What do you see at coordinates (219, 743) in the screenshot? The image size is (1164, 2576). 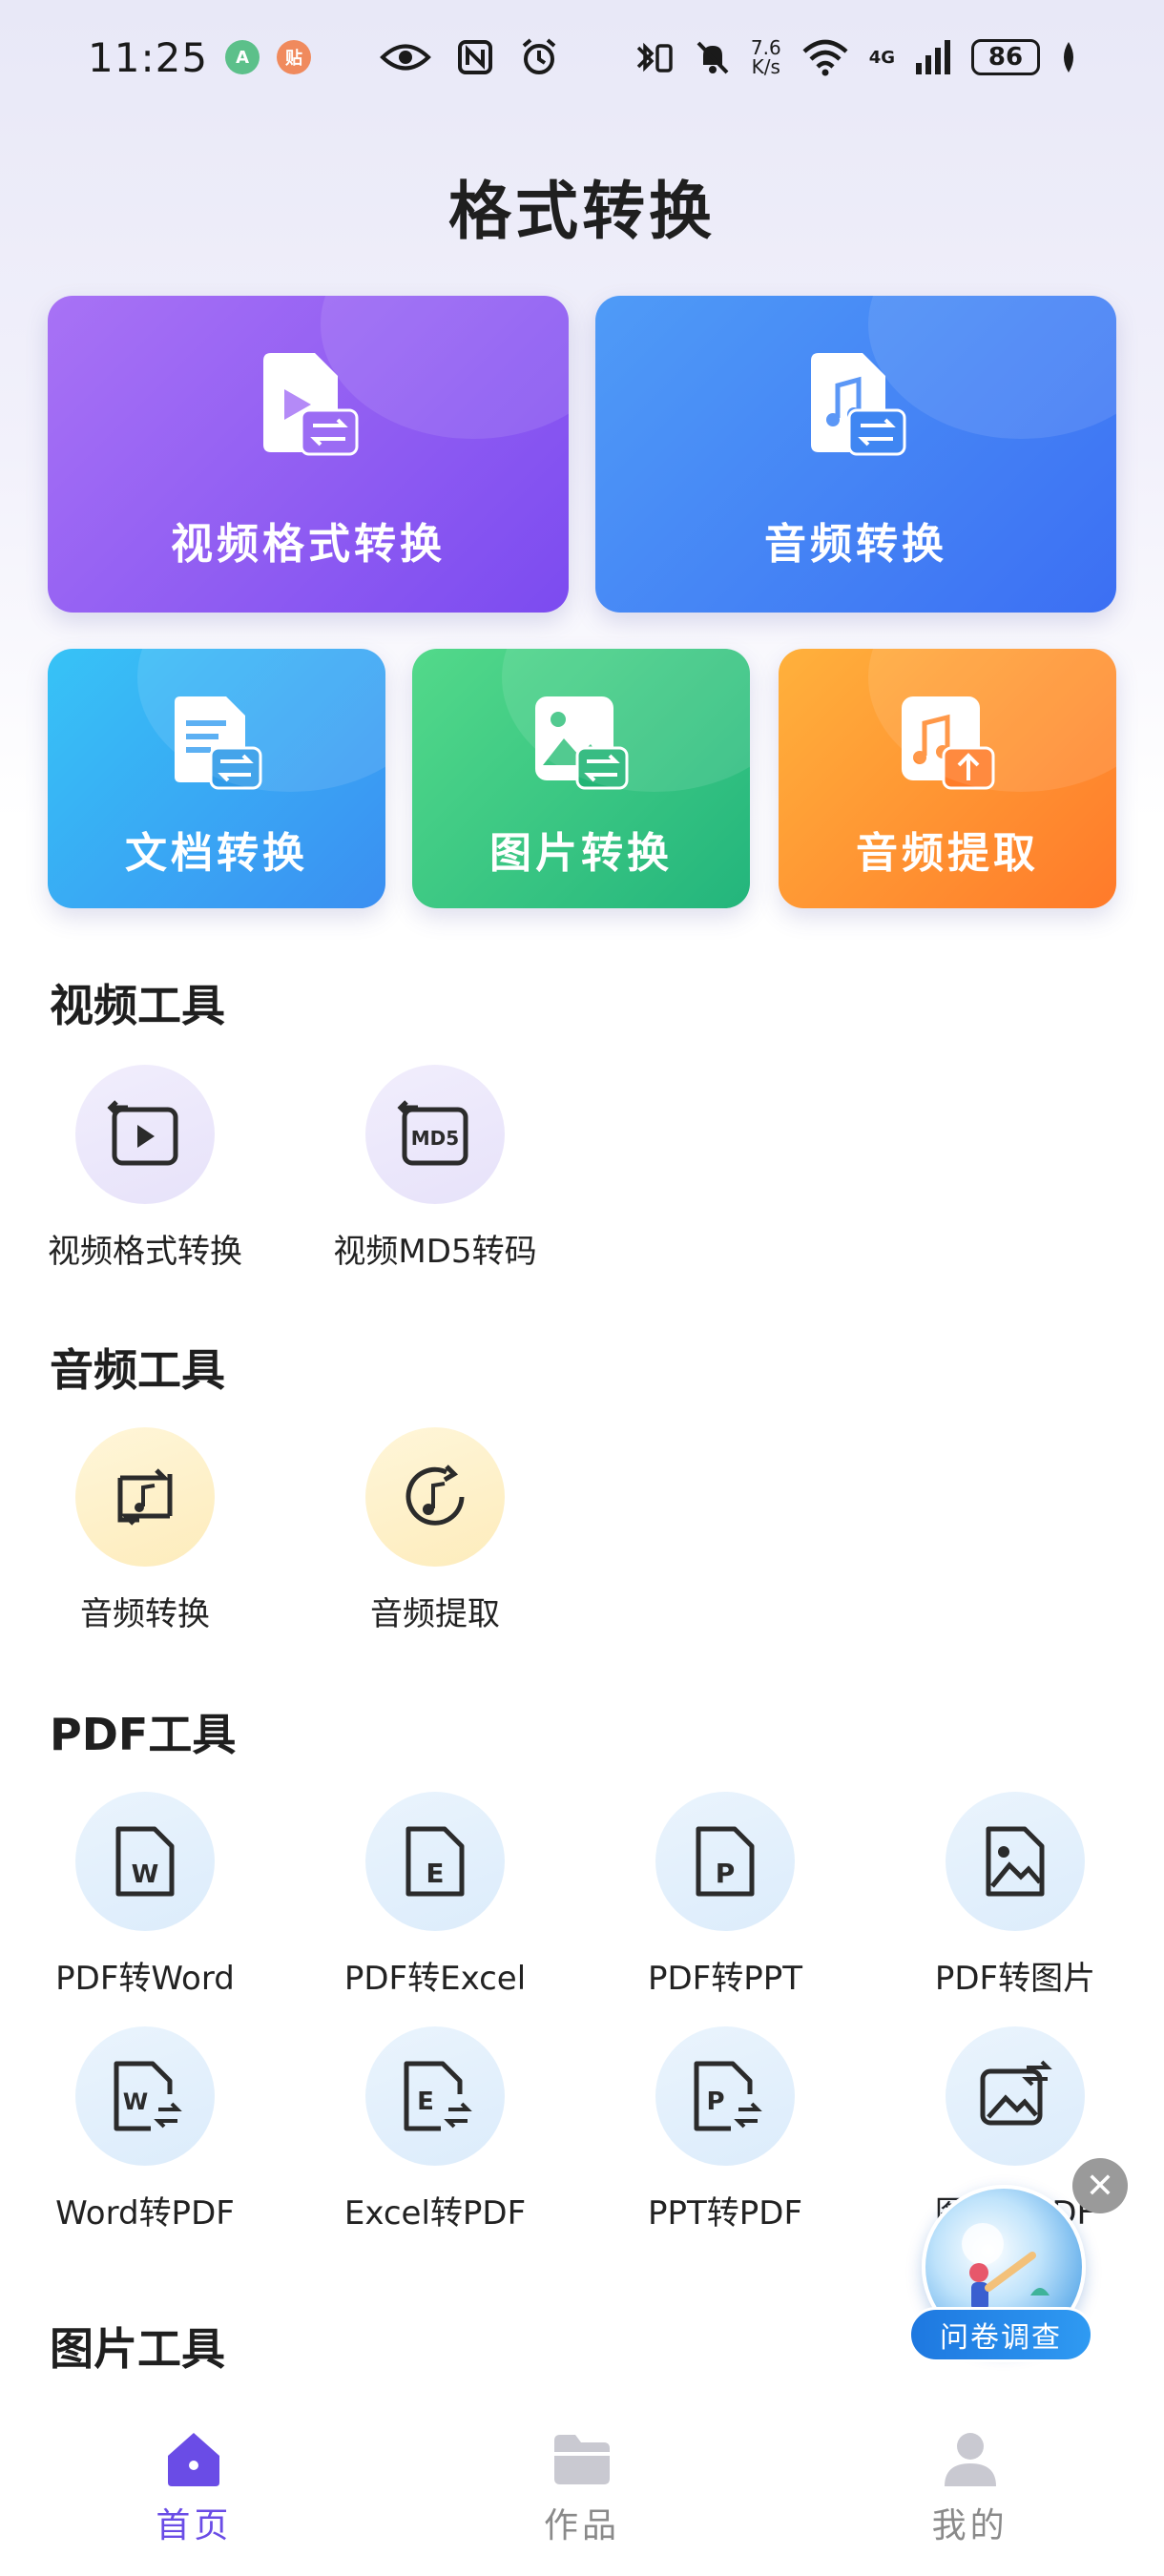 I see `document-file-icon` at bounding box center [219, 743].